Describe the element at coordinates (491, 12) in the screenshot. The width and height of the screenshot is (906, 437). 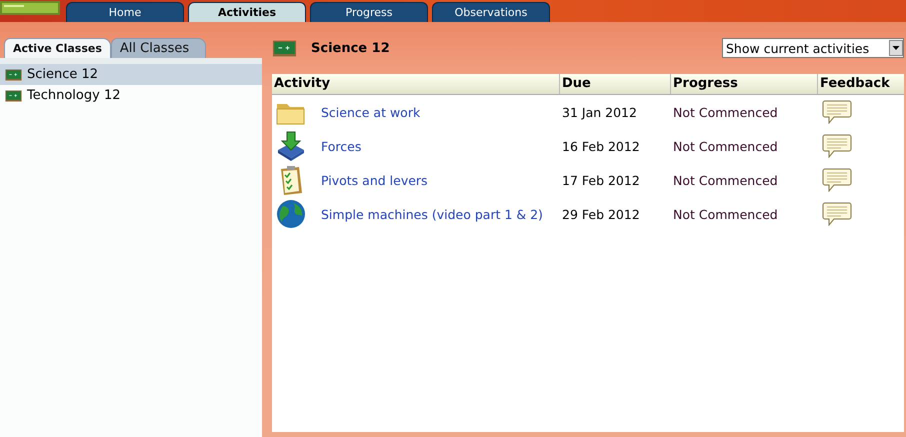
I see `nav-tab: Observations` at that location.